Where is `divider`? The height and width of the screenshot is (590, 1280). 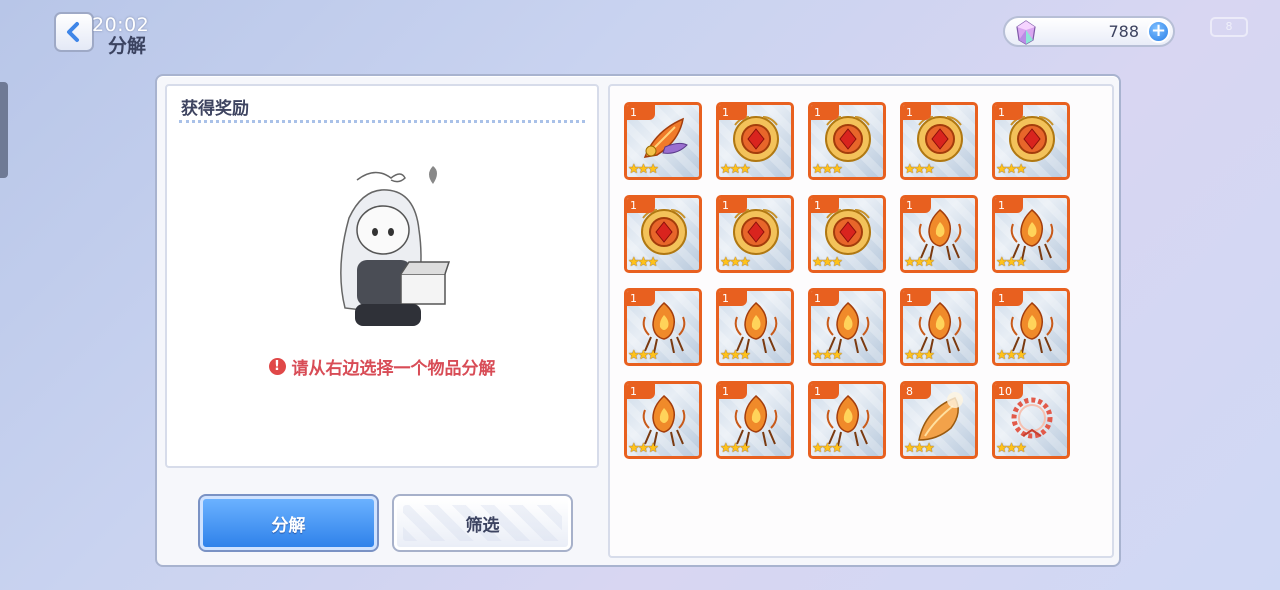
divider is located at coordinates (382, 121).